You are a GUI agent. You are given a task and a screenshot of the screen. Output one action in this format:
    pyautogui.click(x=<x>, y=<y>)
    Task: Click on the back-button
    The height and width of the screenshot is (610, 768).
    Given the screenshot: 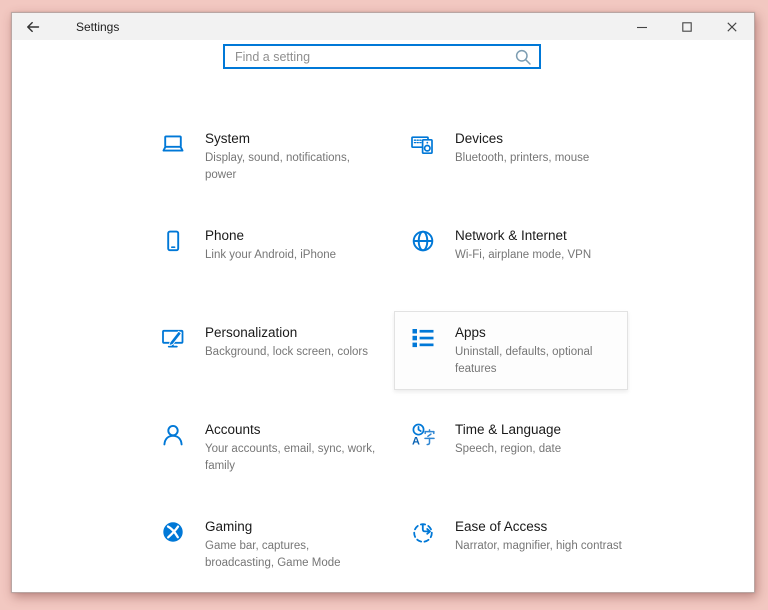 What is the action you would take?
    pyautogui.click(x=33, y=26)
    